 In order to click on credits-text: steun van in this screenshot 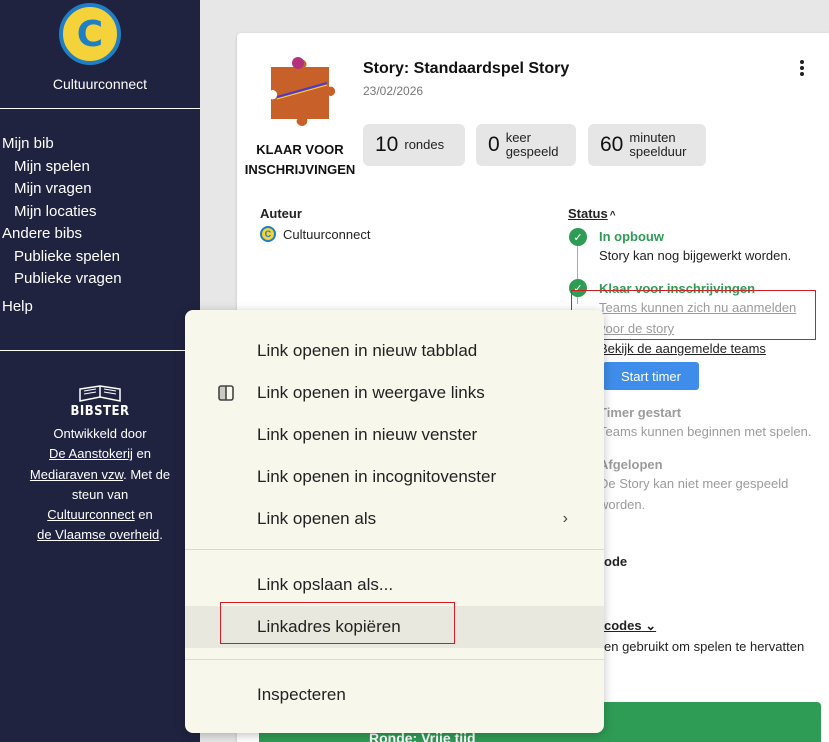, I will do `click(100, 494)`.